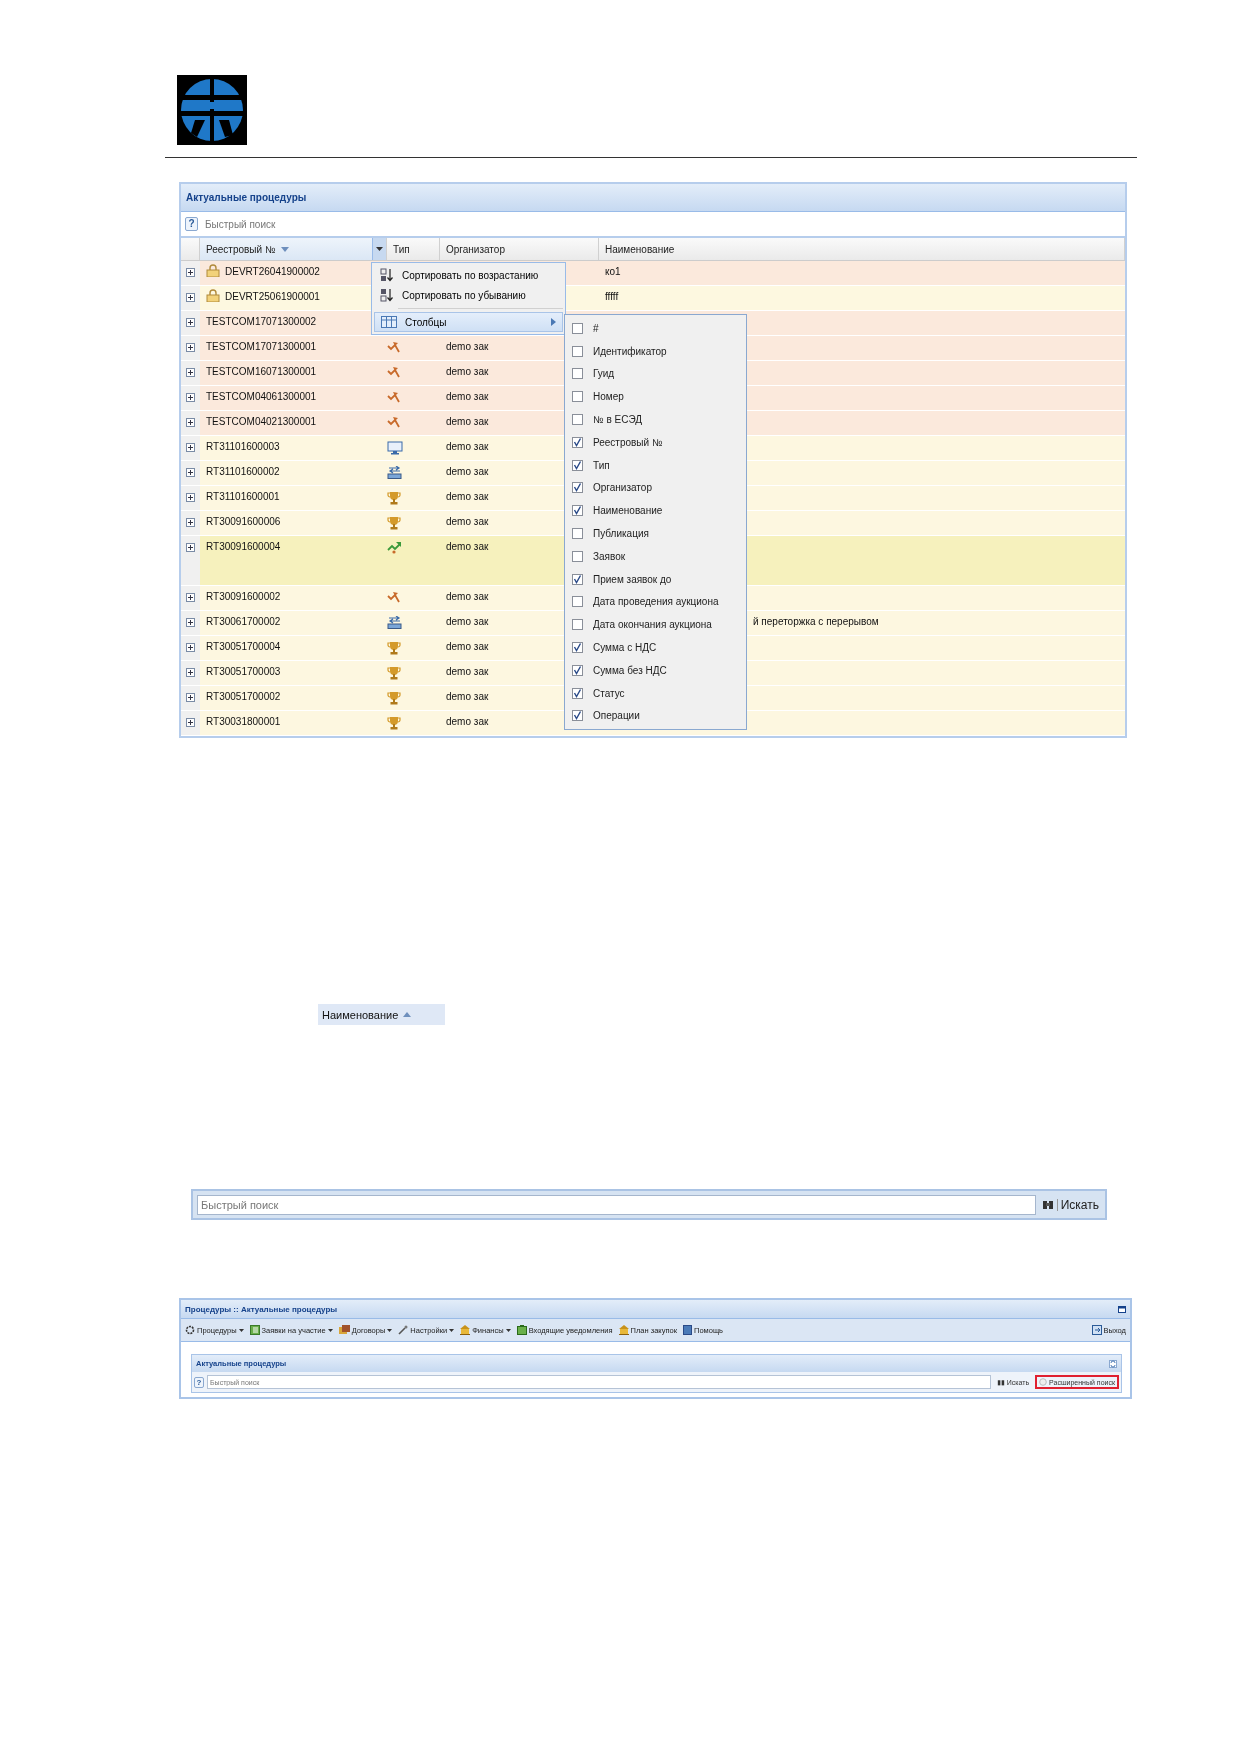 The image size is (1239, 1752). I want to click on table-cell: RT30061700002, so click(243, 621).